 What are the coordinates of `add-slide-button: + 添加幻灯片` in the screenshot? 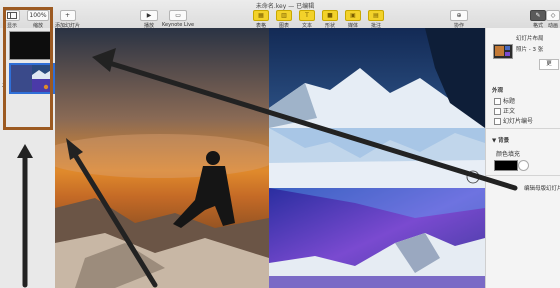 It's located at (67, 19).